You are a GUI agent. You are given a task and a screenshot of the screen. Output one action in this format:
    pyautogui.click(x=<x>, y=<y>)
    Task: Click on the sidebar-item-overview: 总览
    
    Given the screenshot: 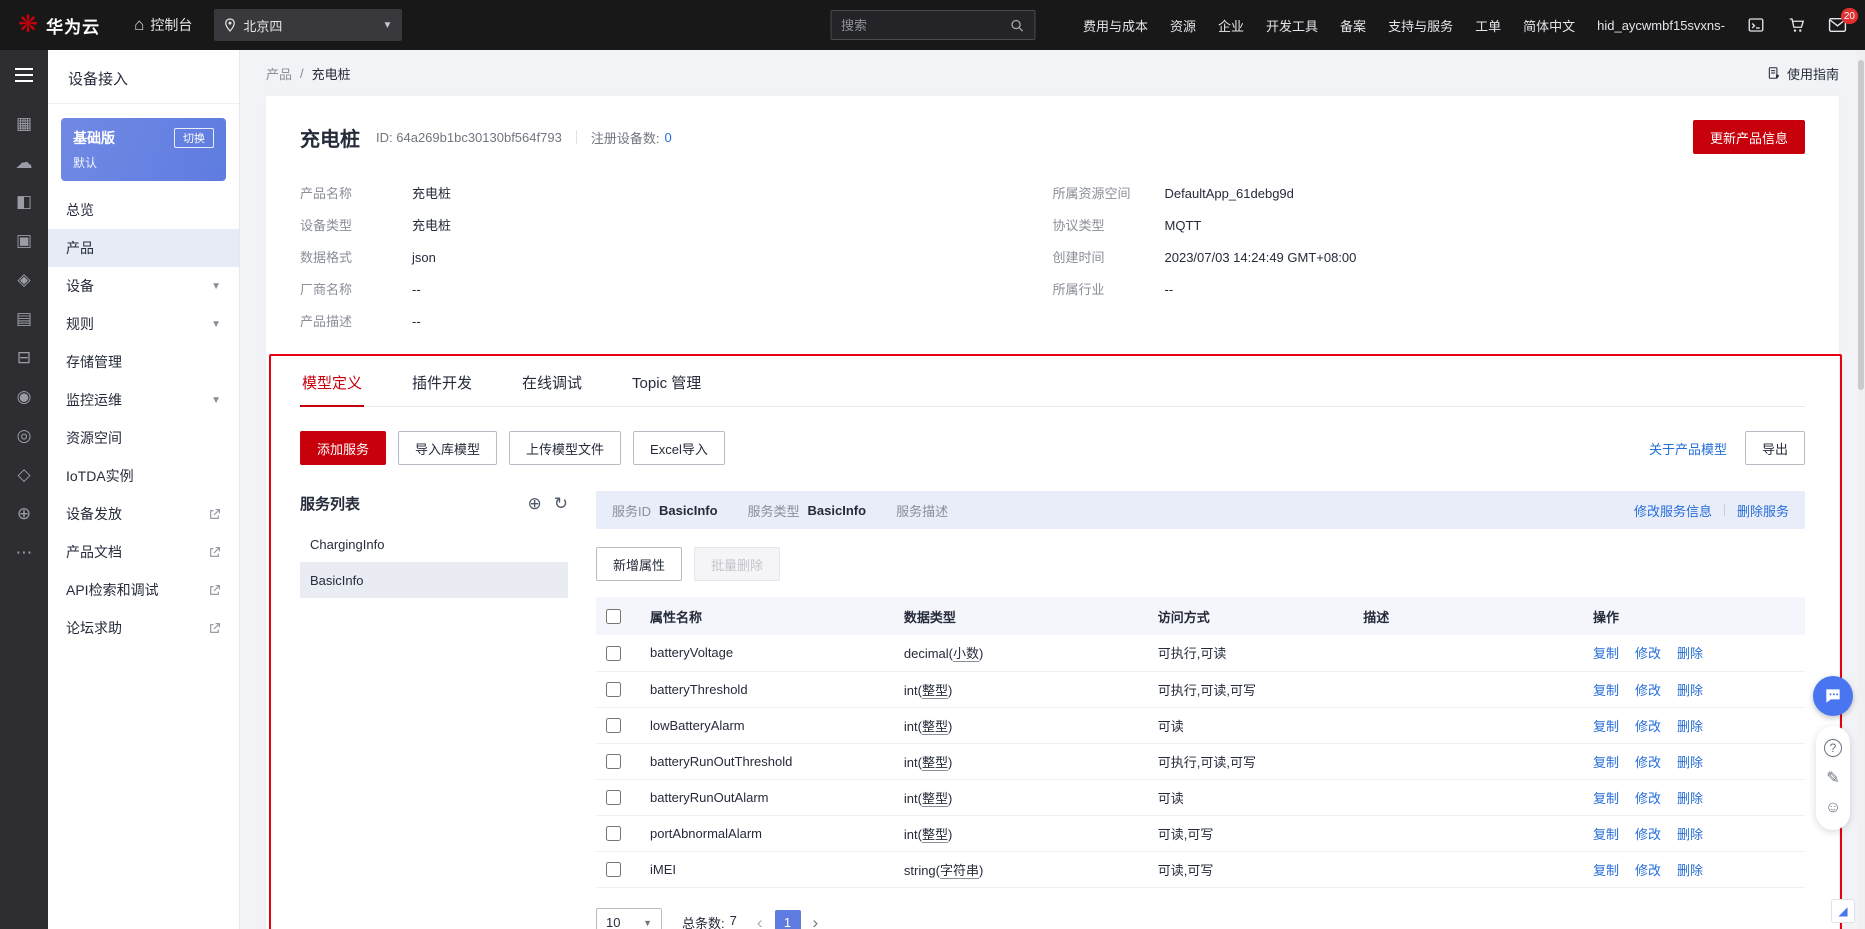 What is the action you would take?
    pyautogui.click(x=143, y=210)
    